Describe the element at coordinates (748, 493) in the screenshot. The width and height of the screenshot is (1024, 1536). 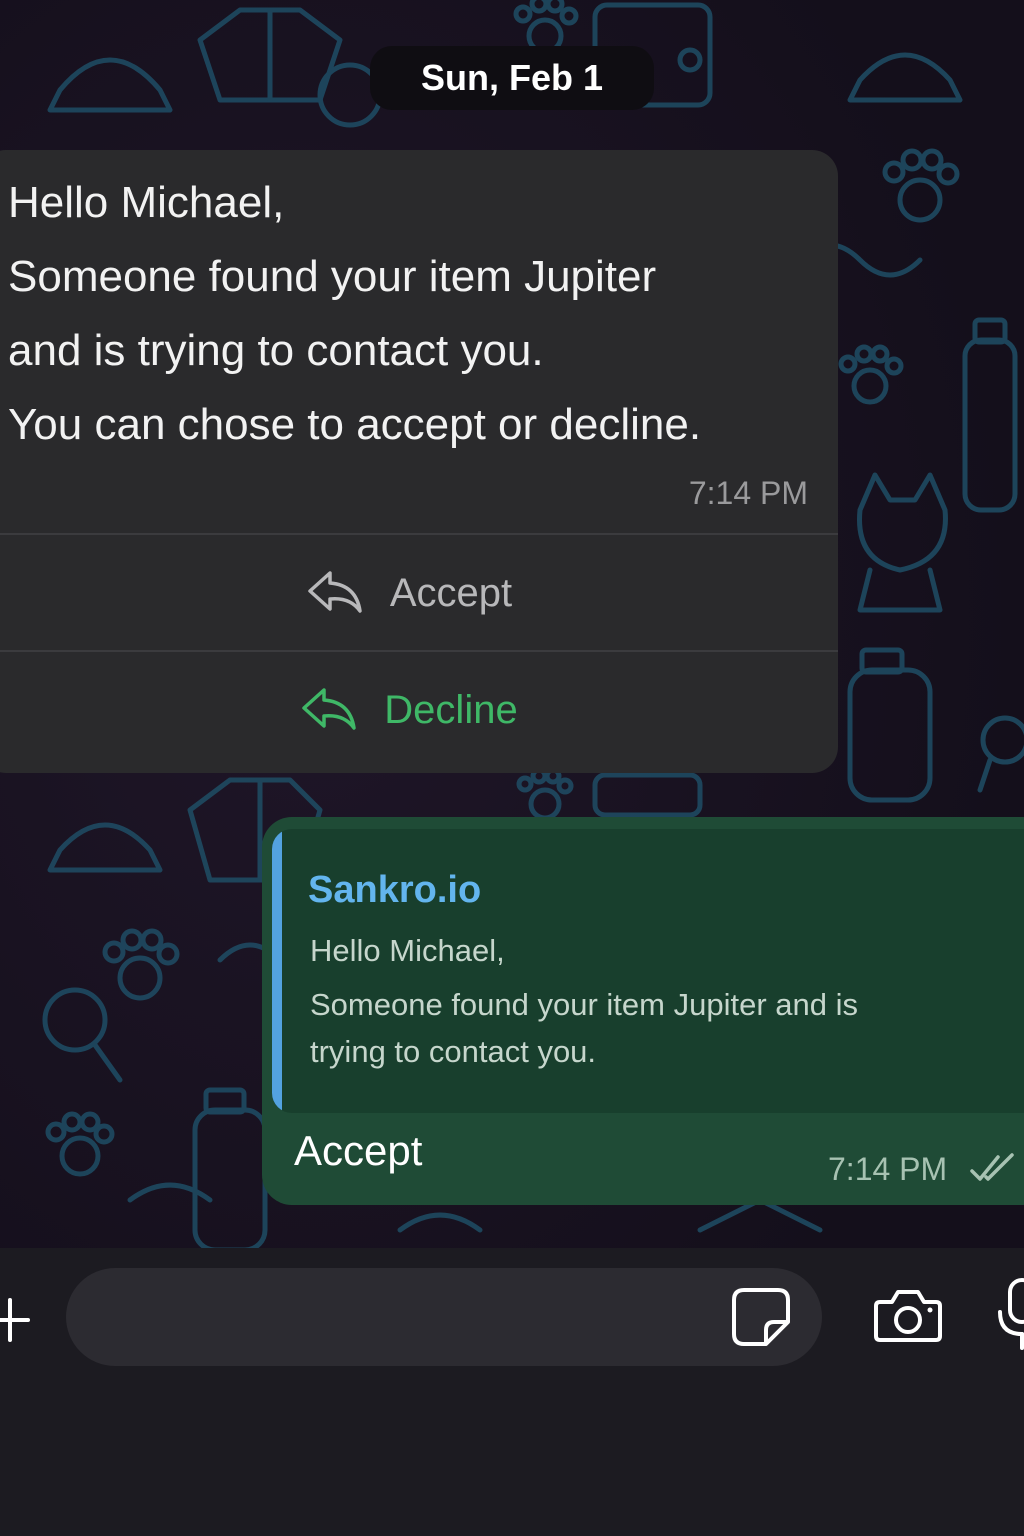
I see `incoming-message-time: 7:14 PM` at that location.